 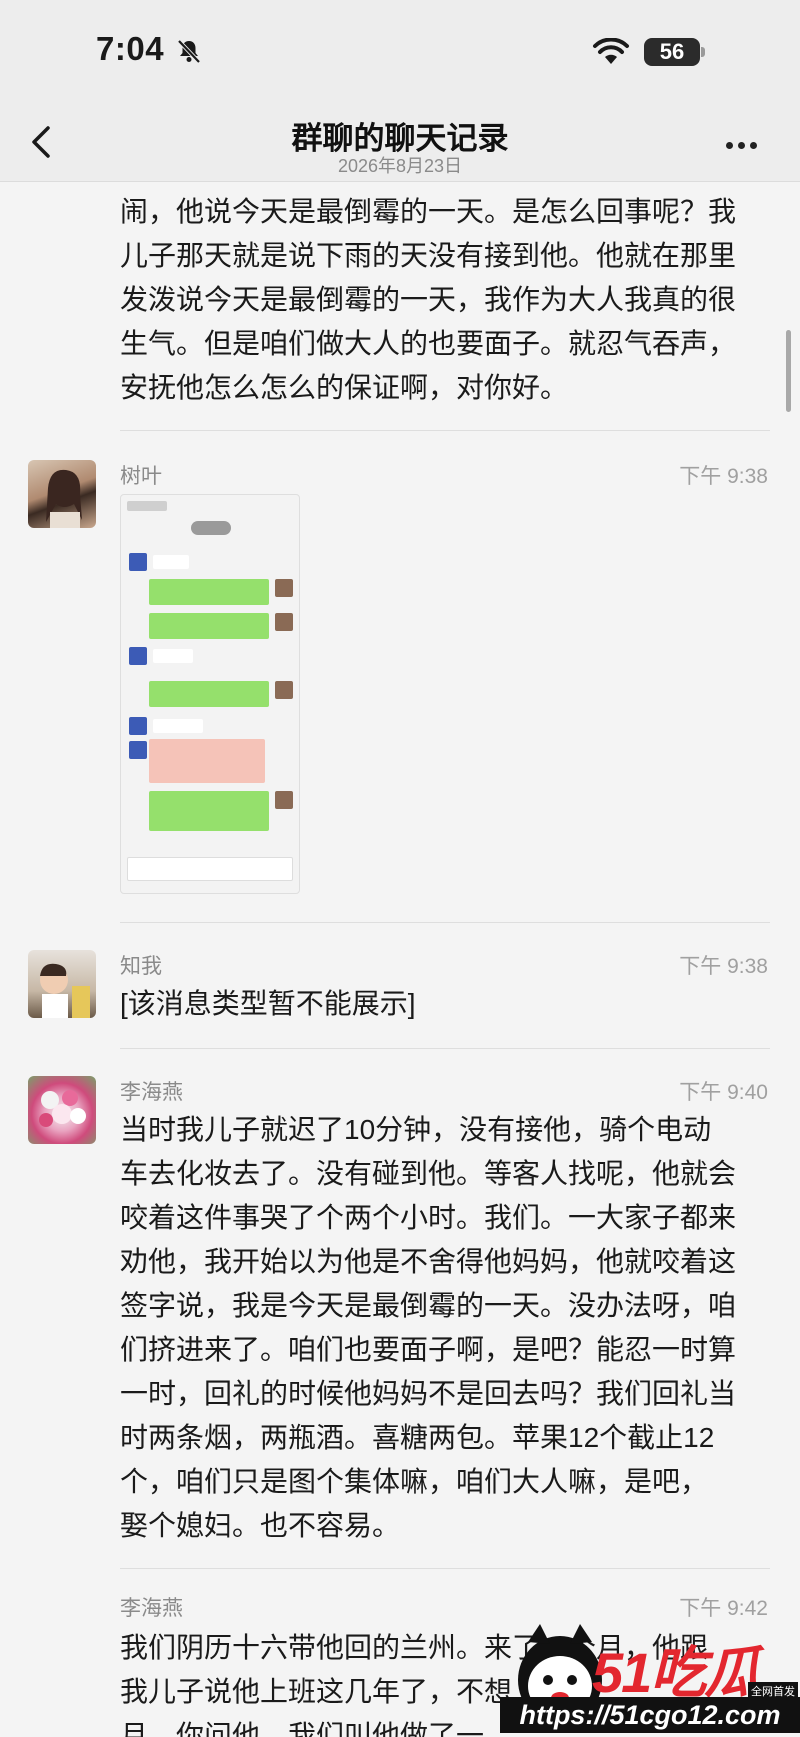 I want to click on avatar-flowers-icon, so click(x=62, y=1108).